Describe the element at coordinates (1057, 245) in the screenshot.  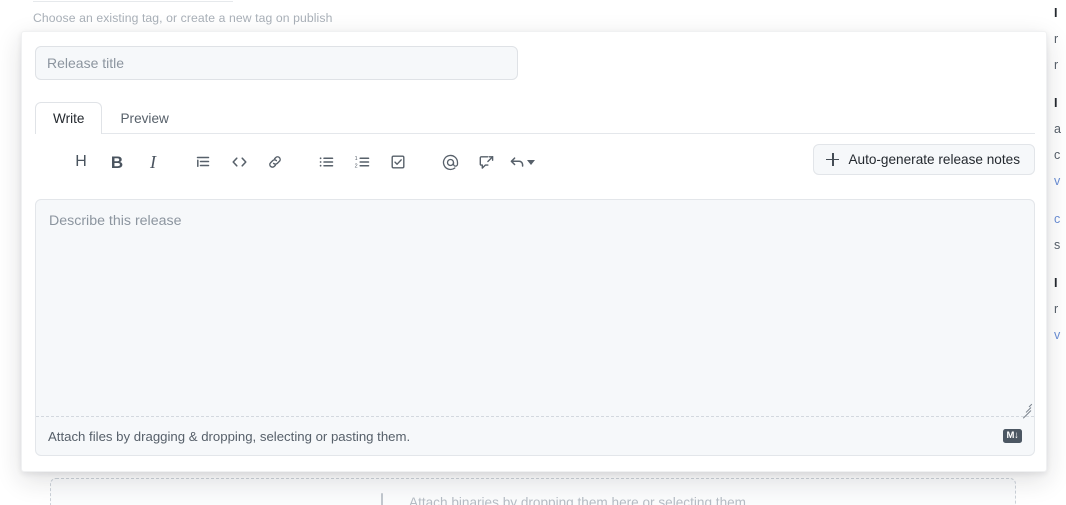
I see `edge-fragment: s` at that location.